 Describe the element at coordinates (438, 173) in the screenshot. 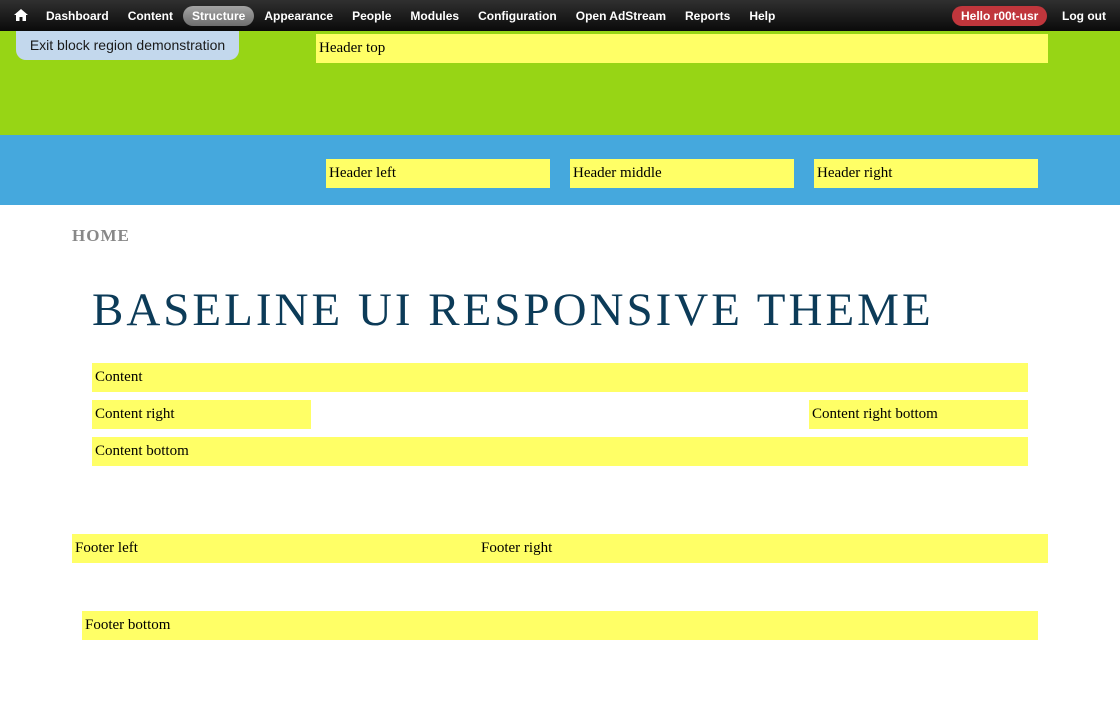

I see `region-header-left: Header left` at that location.